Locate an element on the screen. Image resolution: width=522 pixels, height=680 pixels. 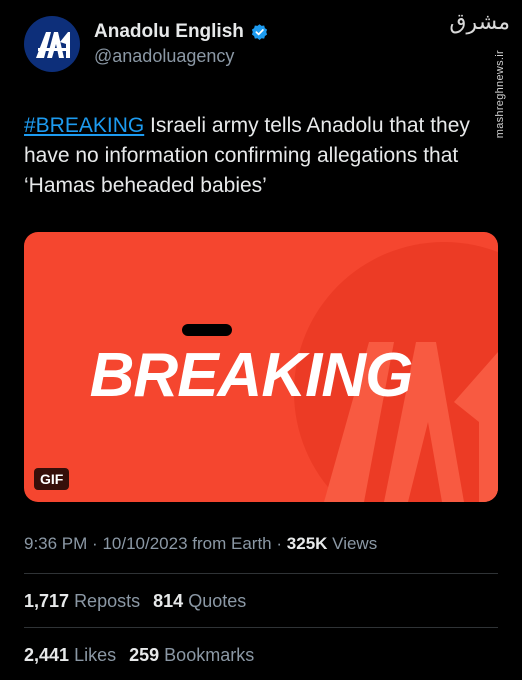
quotes-stat: 814 Quotes is located at coordinates (199, 601).